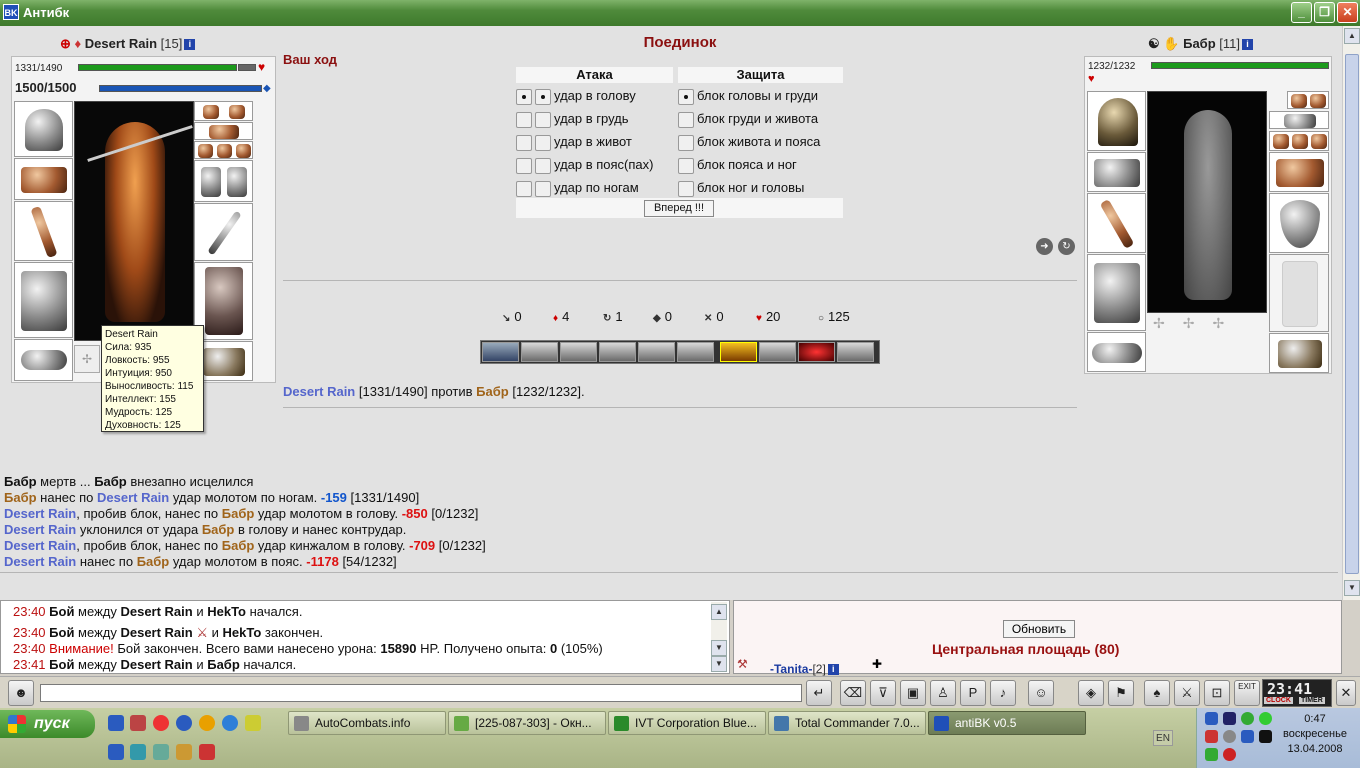 The width and height of the screenshot is (1360, 768). What do you see at coordinates (719, 637) in the screenshot?
I see `chat-scrollbar: ▲ ▼ ▼` at bounding box center [719, 637].